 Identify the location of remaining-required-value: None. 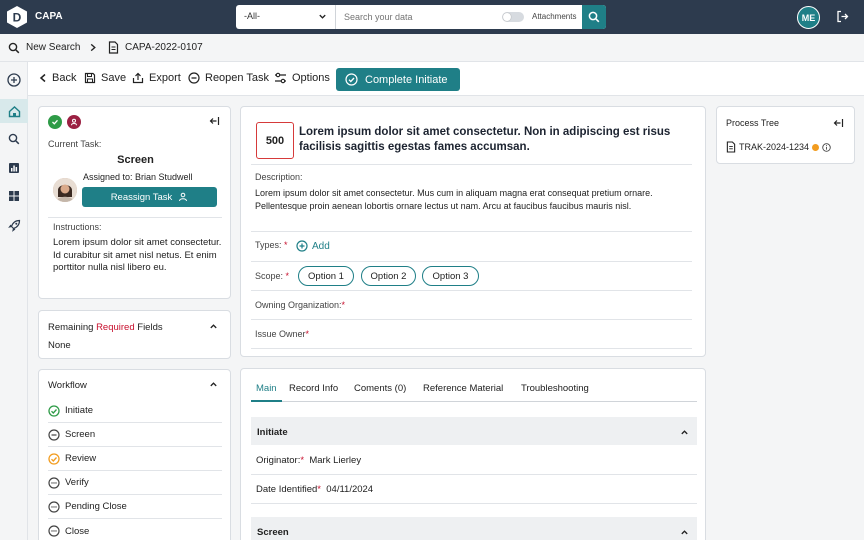
(59, 345).